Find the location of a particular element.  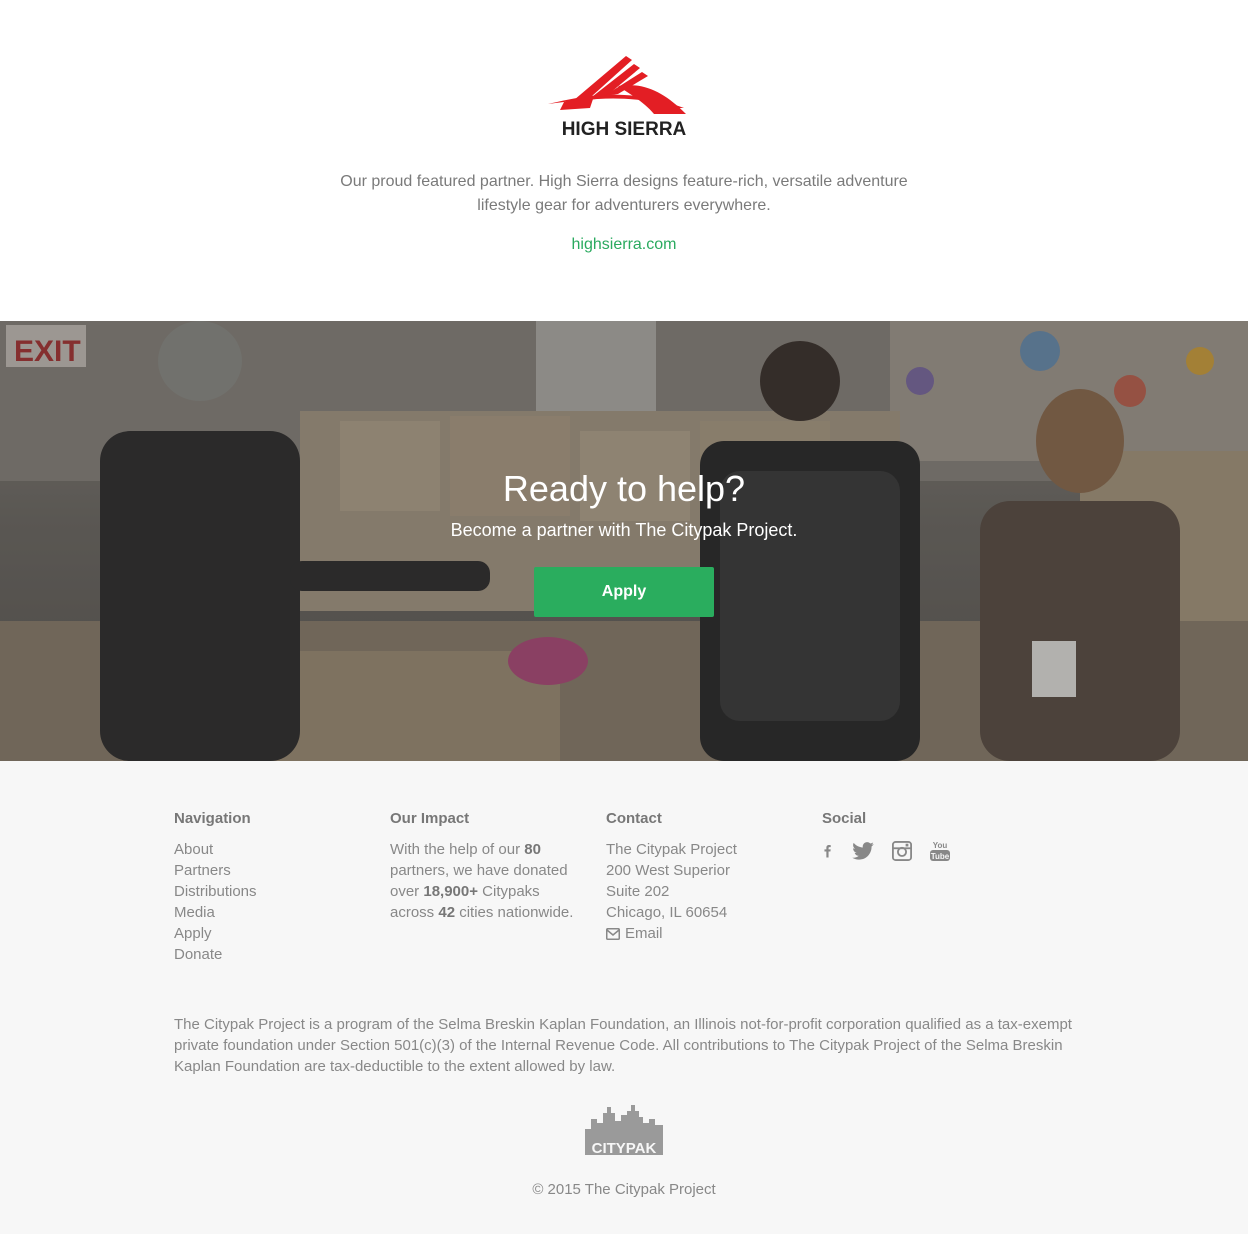

footer-nav-apply: Apply is located at coordinates (274, 933).